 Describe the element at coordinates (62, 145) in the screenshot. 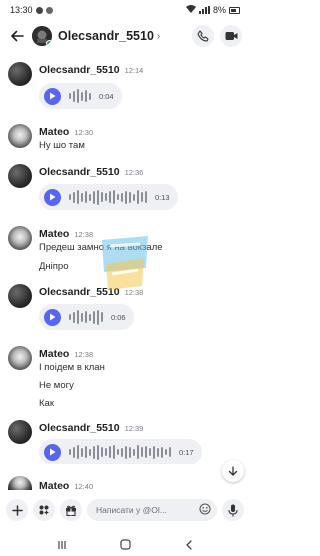

I see `message-text: Ну шо там` at that location.